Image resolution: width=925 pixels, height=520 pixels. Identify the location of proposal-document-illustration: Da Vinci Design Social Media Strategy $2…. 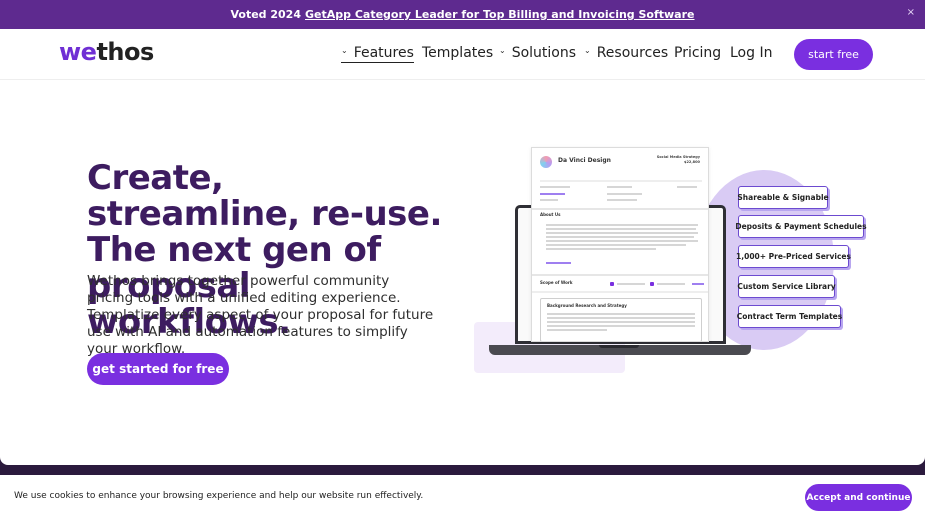
(620, 244).